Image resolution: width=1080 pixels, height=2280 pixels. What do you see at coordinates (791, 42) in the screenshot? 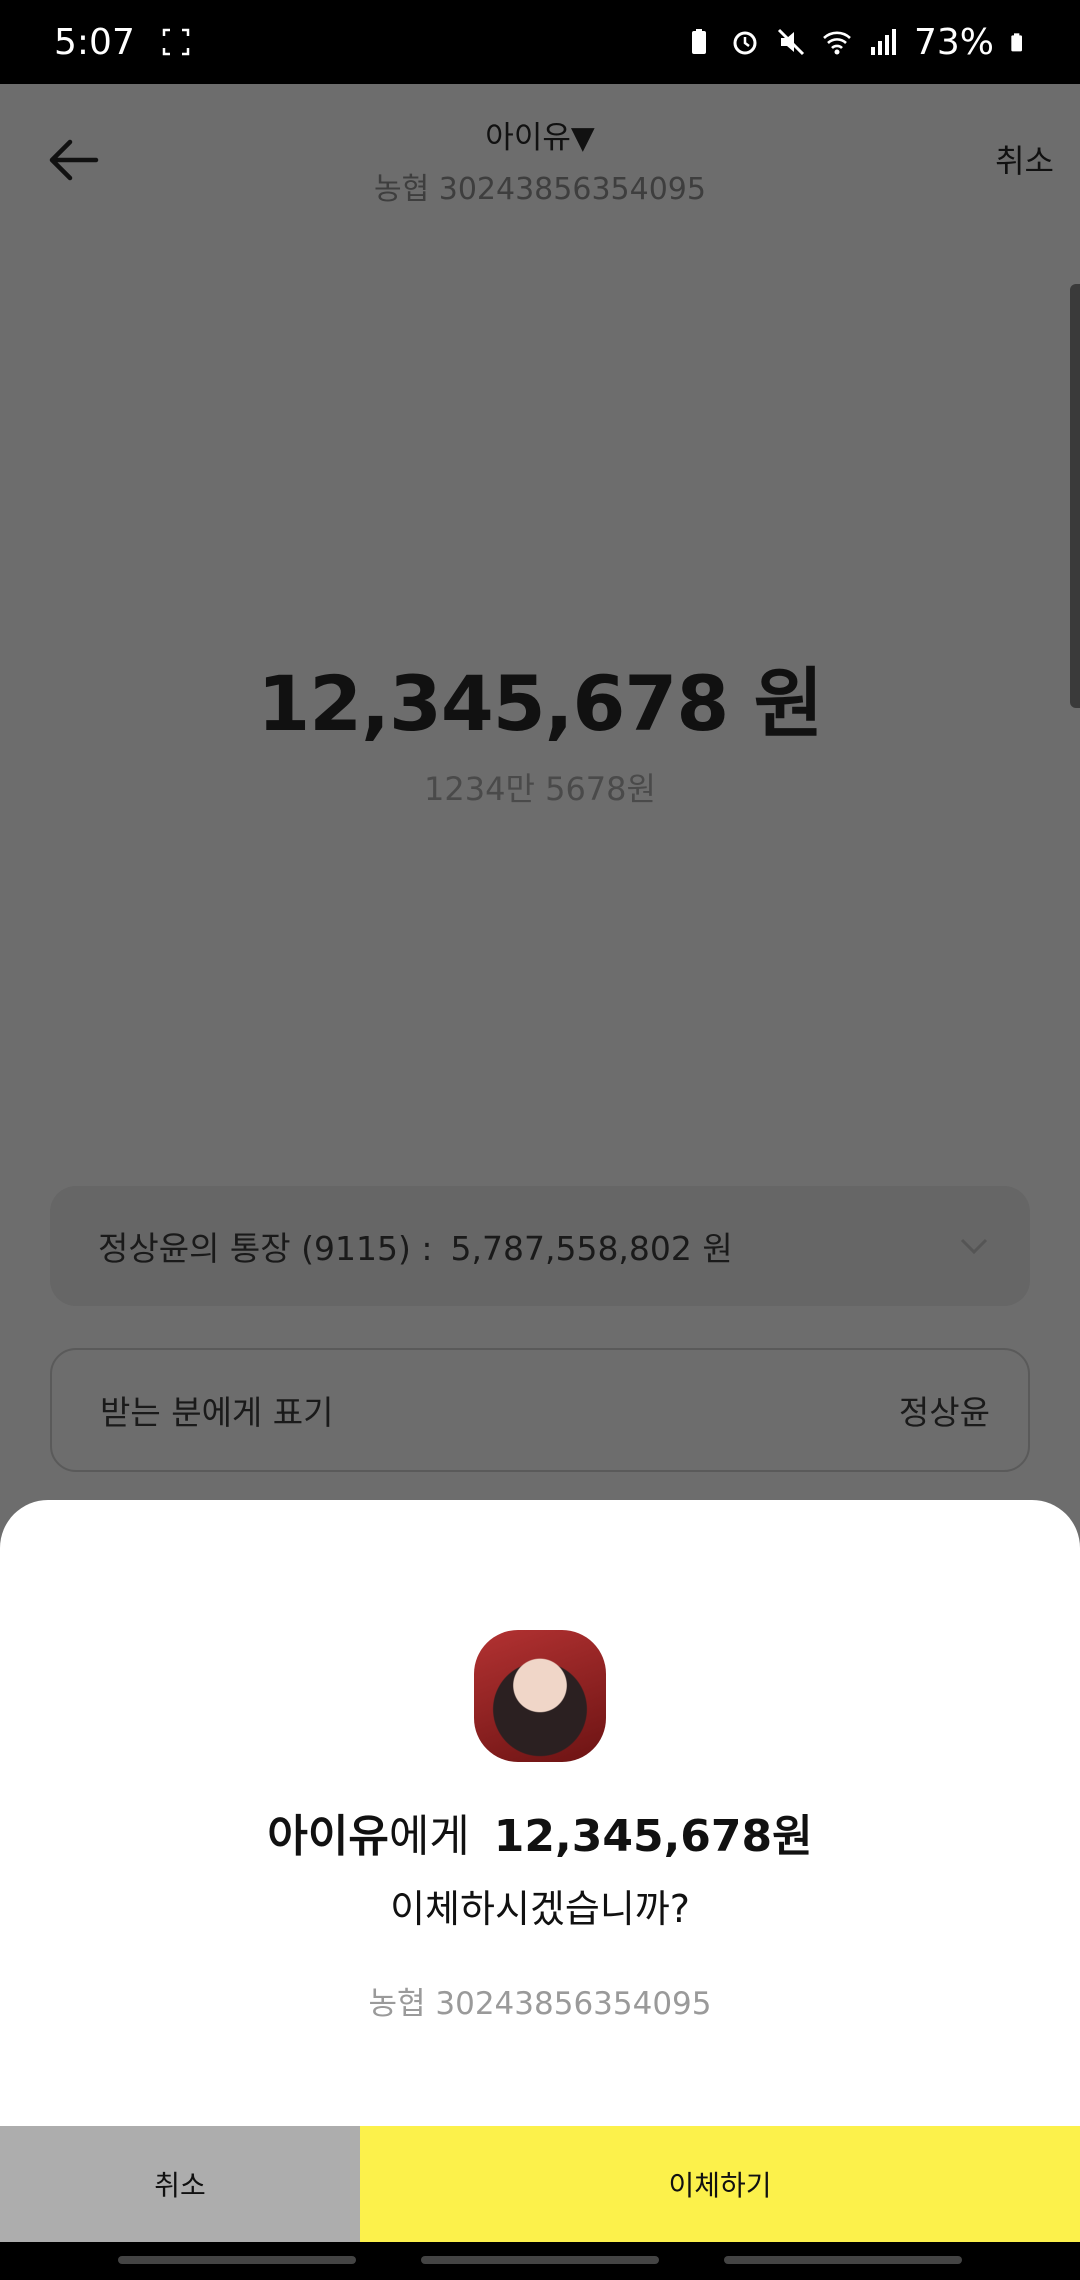
I see `mute-icon` at bounding box center [791, 42].